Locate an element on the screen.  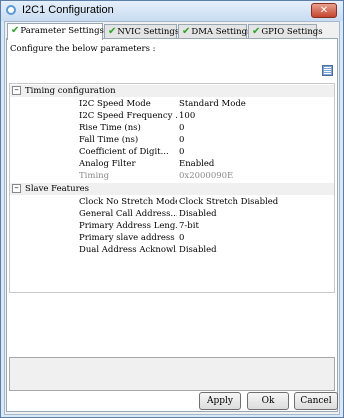
window-title: I2C1 Configuration is located at coordinates (68, 10).